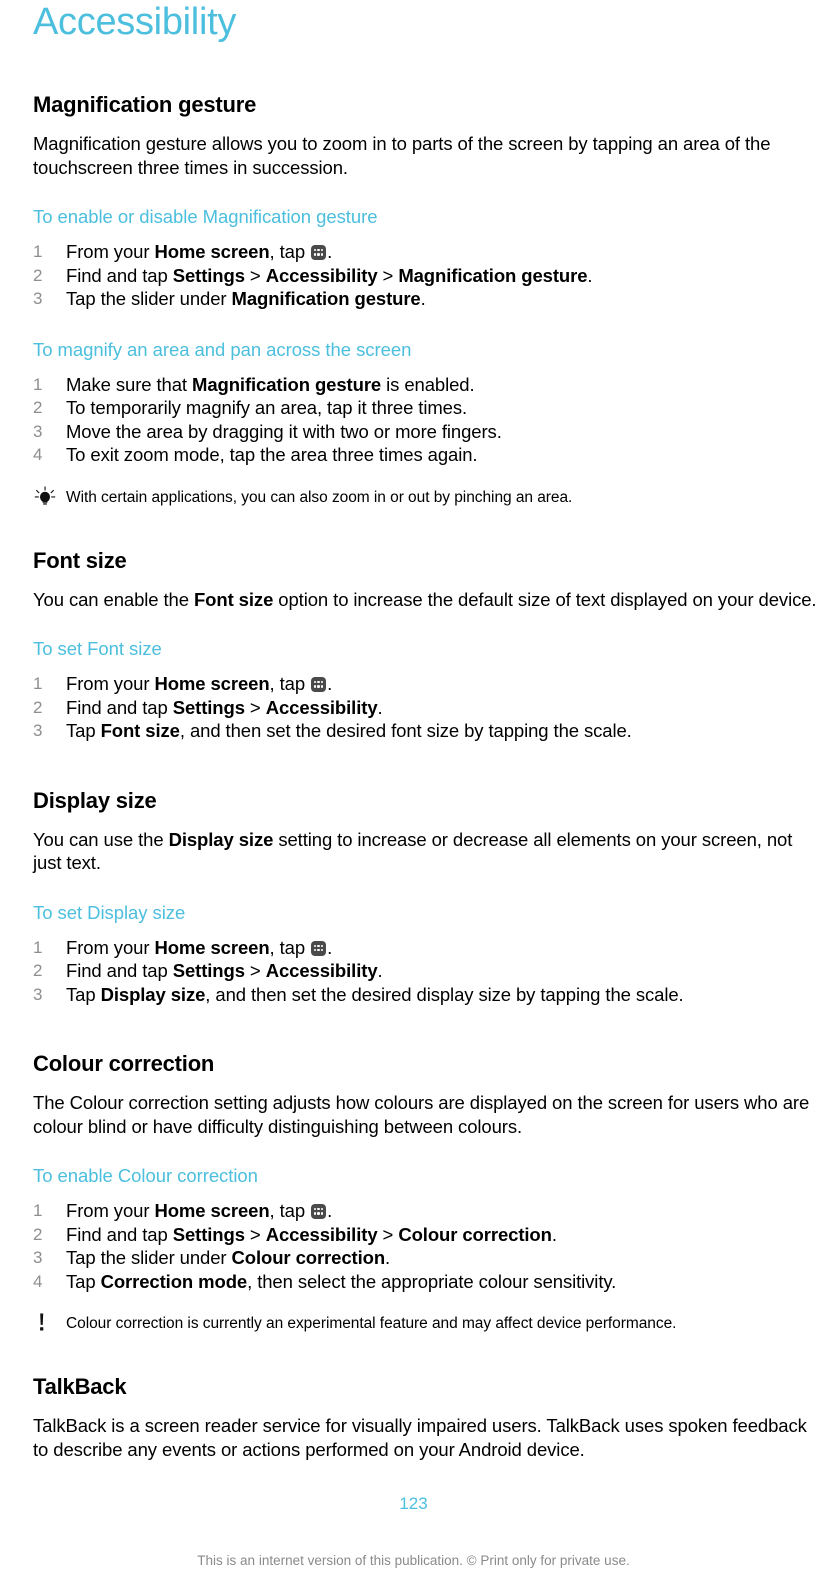 The height and width of the screenshot is (1587, 827). I want to click on page-number: 123, so click(413, 1503).